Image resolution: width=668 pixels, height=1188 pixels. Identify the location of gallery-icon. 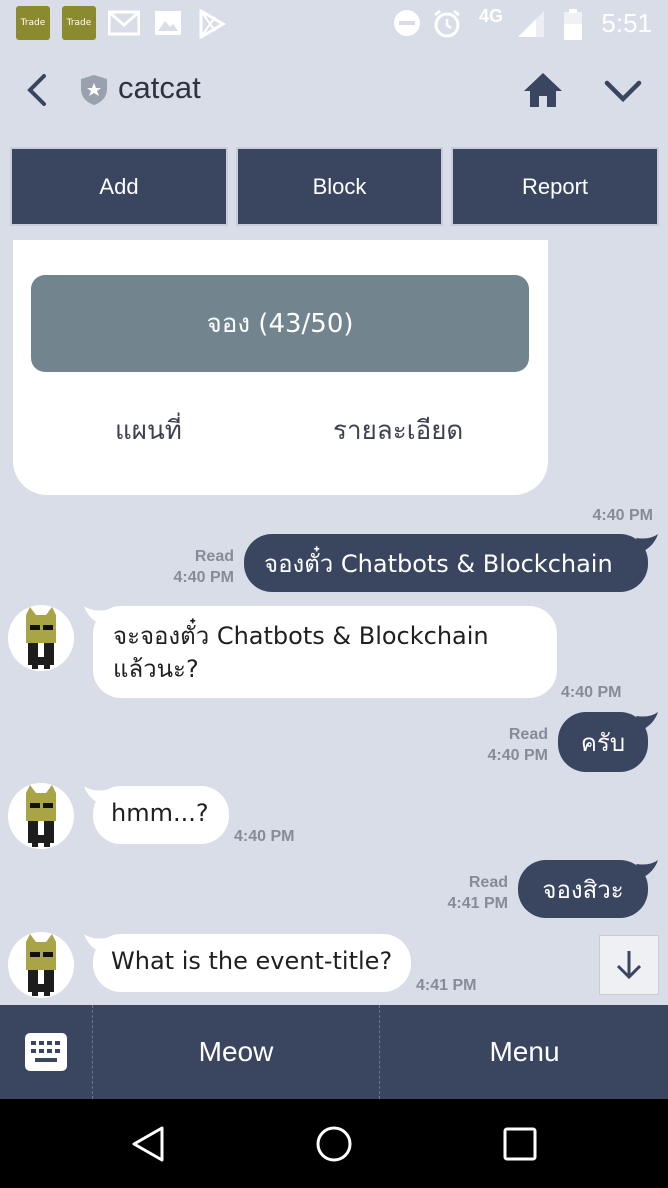
(168, 23).